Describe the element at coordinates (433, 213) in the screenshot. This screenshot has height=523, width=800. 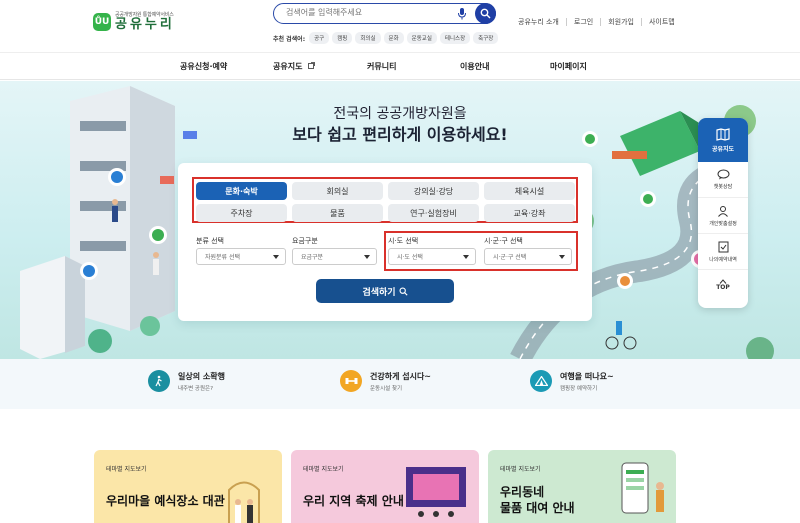
I see `category-lab-equipment: 연구·실험장비` at that location.